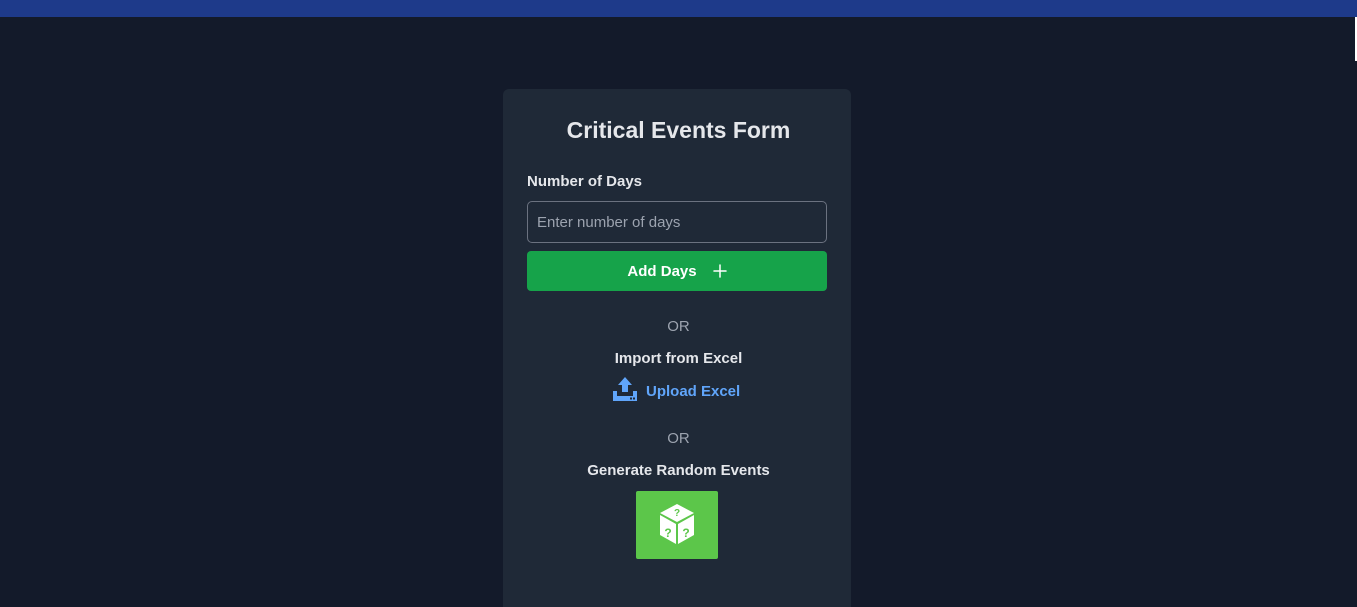 This screenshot has height=607, width=1357. I want to click on days-label: Number of Days, so click(585, 181).